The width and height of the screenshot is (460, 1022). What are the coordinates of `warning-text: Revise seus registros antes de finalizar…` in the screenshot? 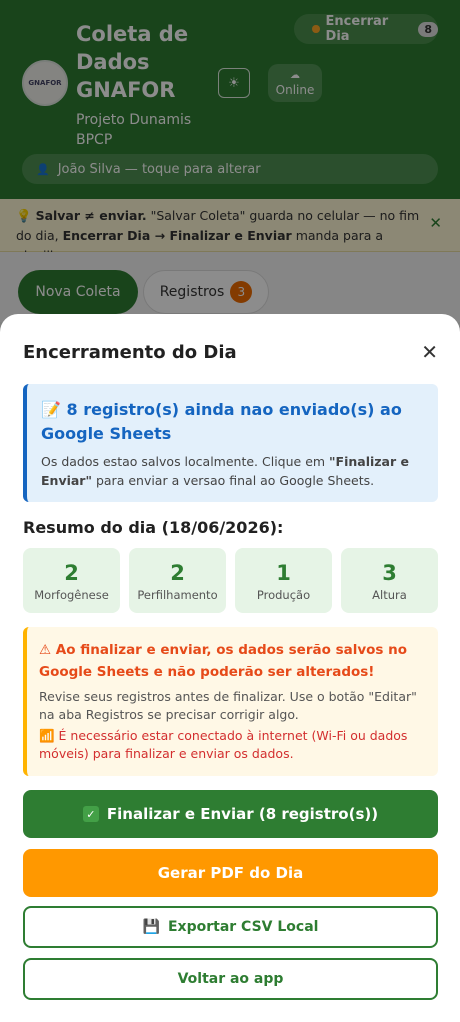 It's located at (228, 705).